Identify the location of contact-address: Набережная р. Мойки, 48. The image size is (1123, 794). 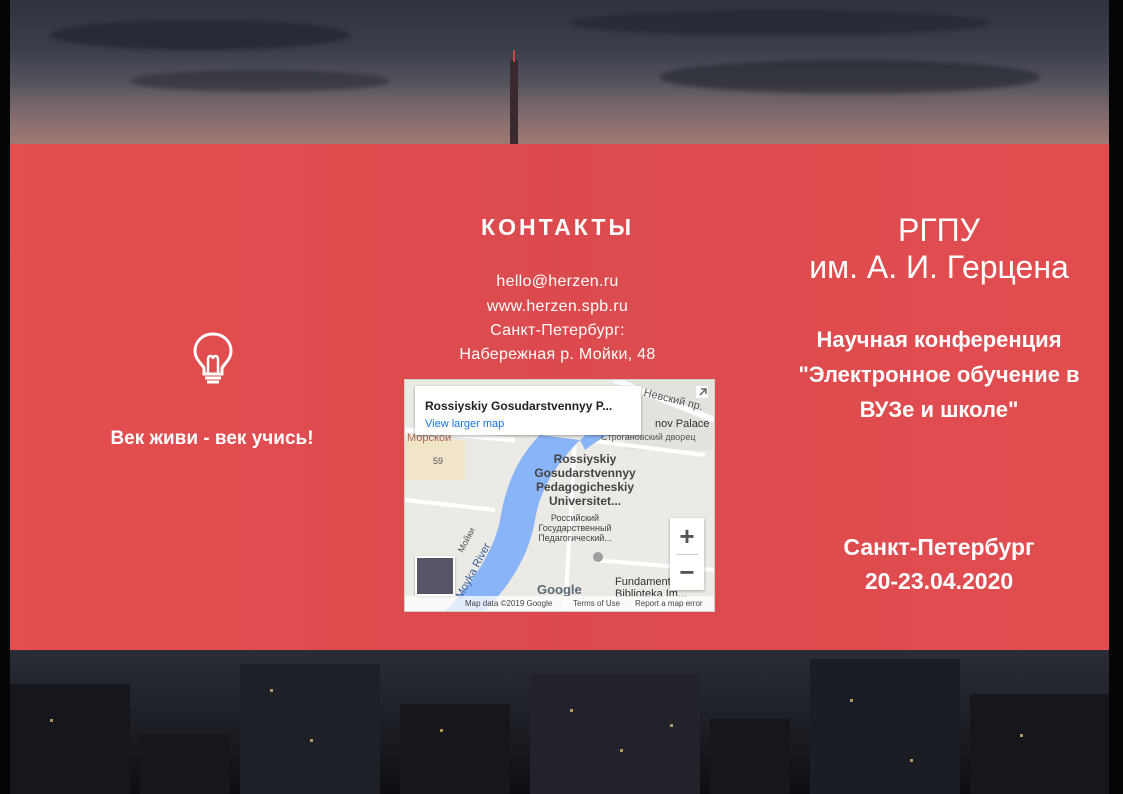
(557, 354).